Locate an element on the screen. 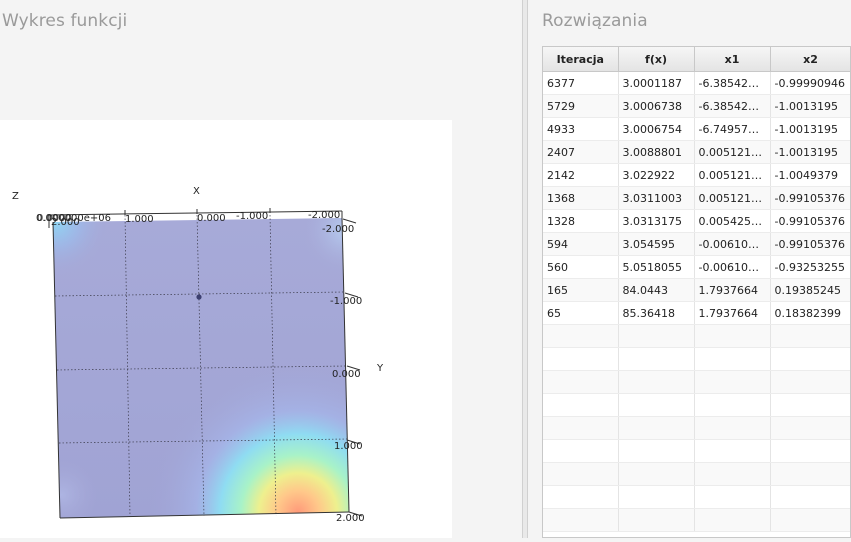 The height and width of the screenshot is (542, 851). y-tick-label: -1.000 is located at coordinates (346, 301).